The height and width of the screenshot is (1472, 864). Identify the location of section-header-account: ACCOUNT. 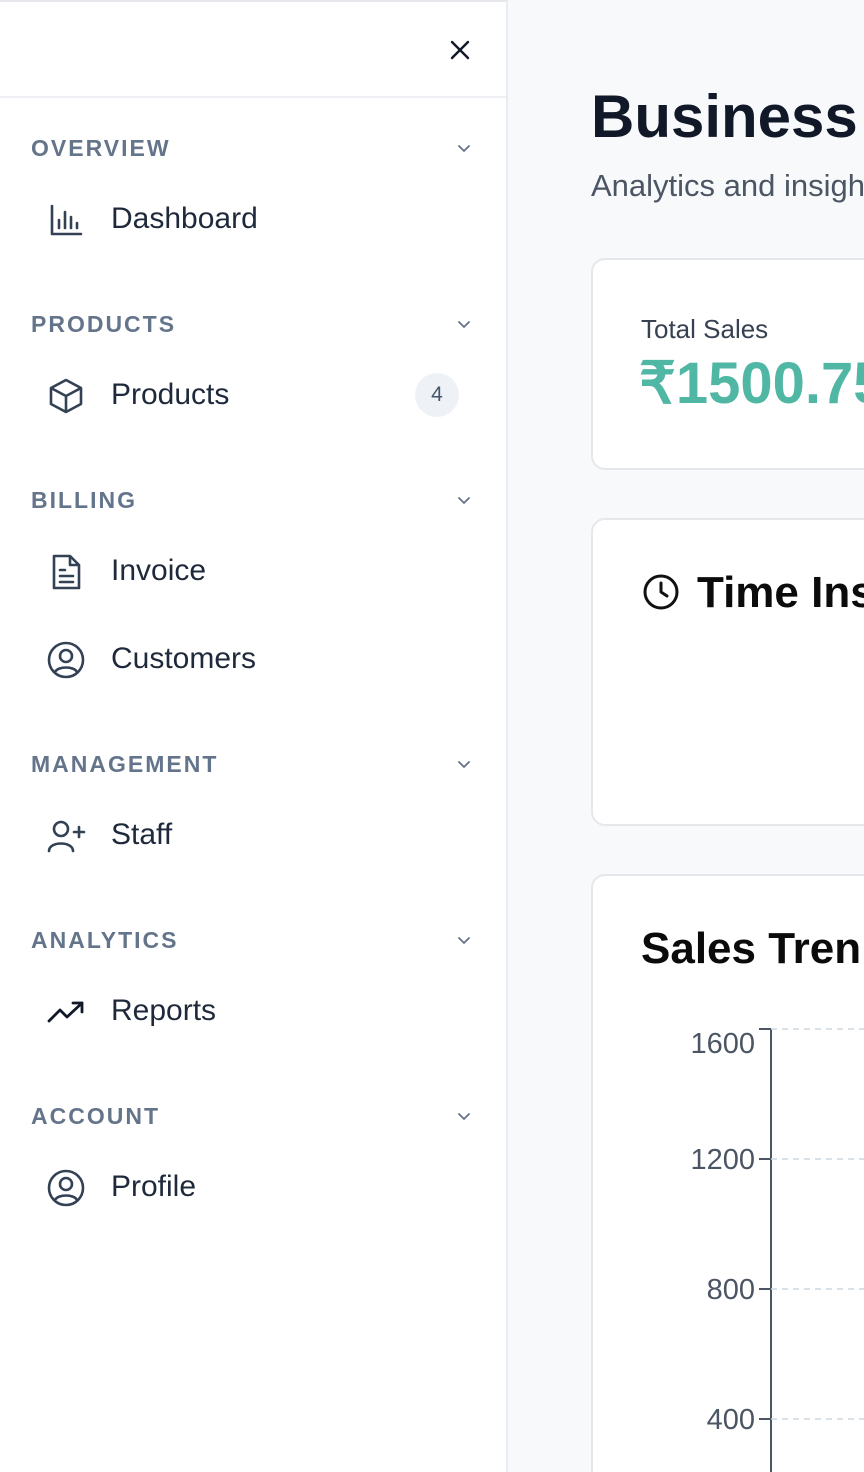
(253, 1116).